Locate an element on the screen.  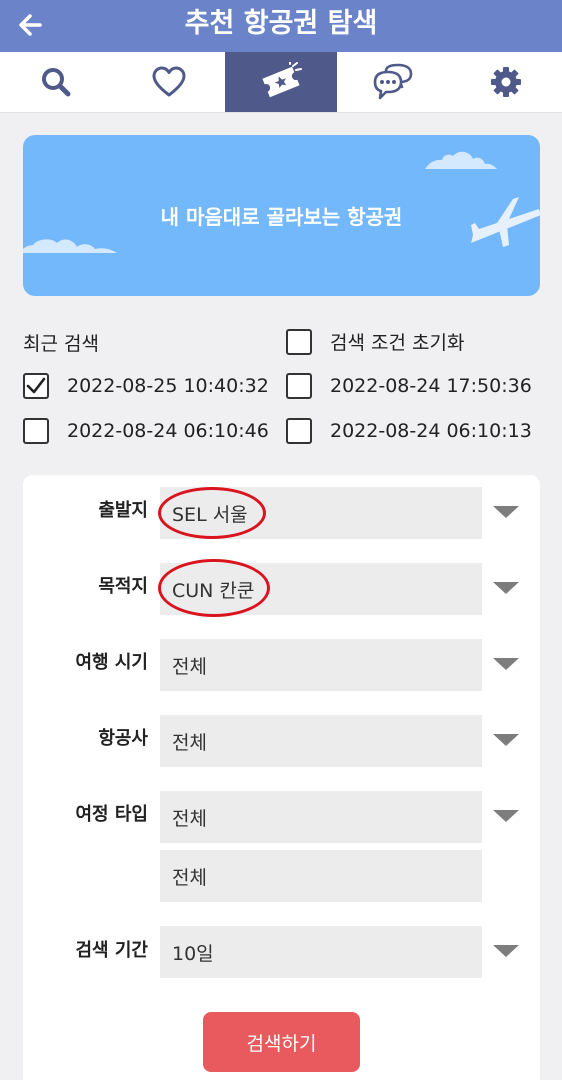
heart-icon is located at coordinates (169, 81).